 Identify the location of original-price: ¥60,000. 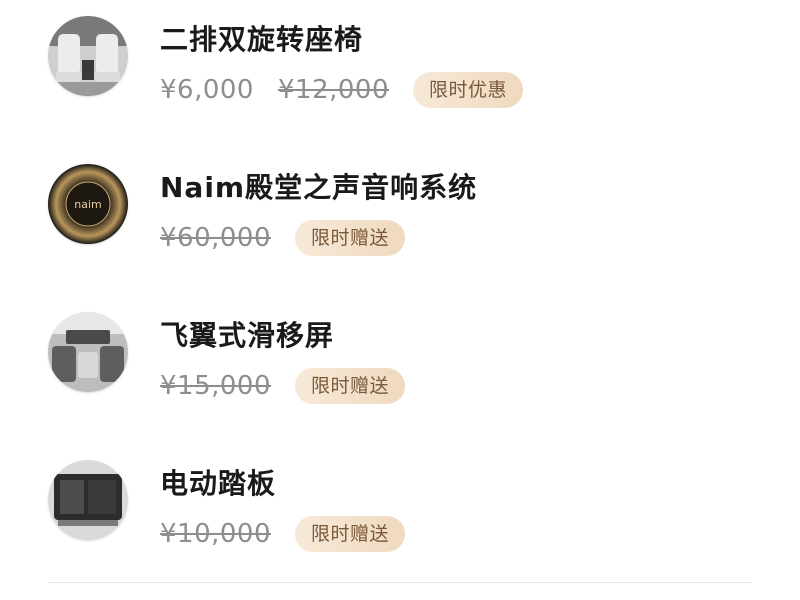
(216, 238).